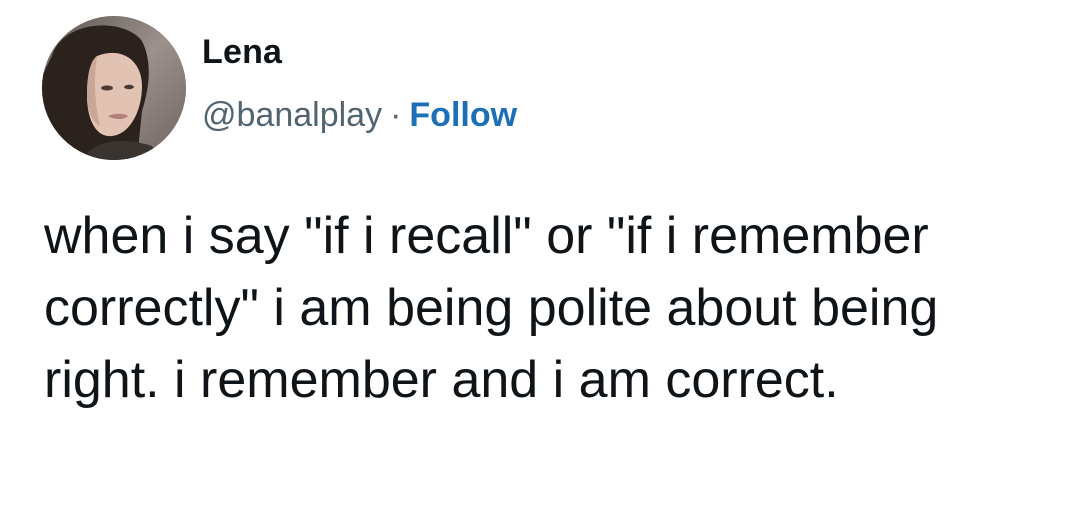 The width and height of the screenshot is (1073, 510). I want to click on author-meta: @banalplay · Follow, so click(359, 115).